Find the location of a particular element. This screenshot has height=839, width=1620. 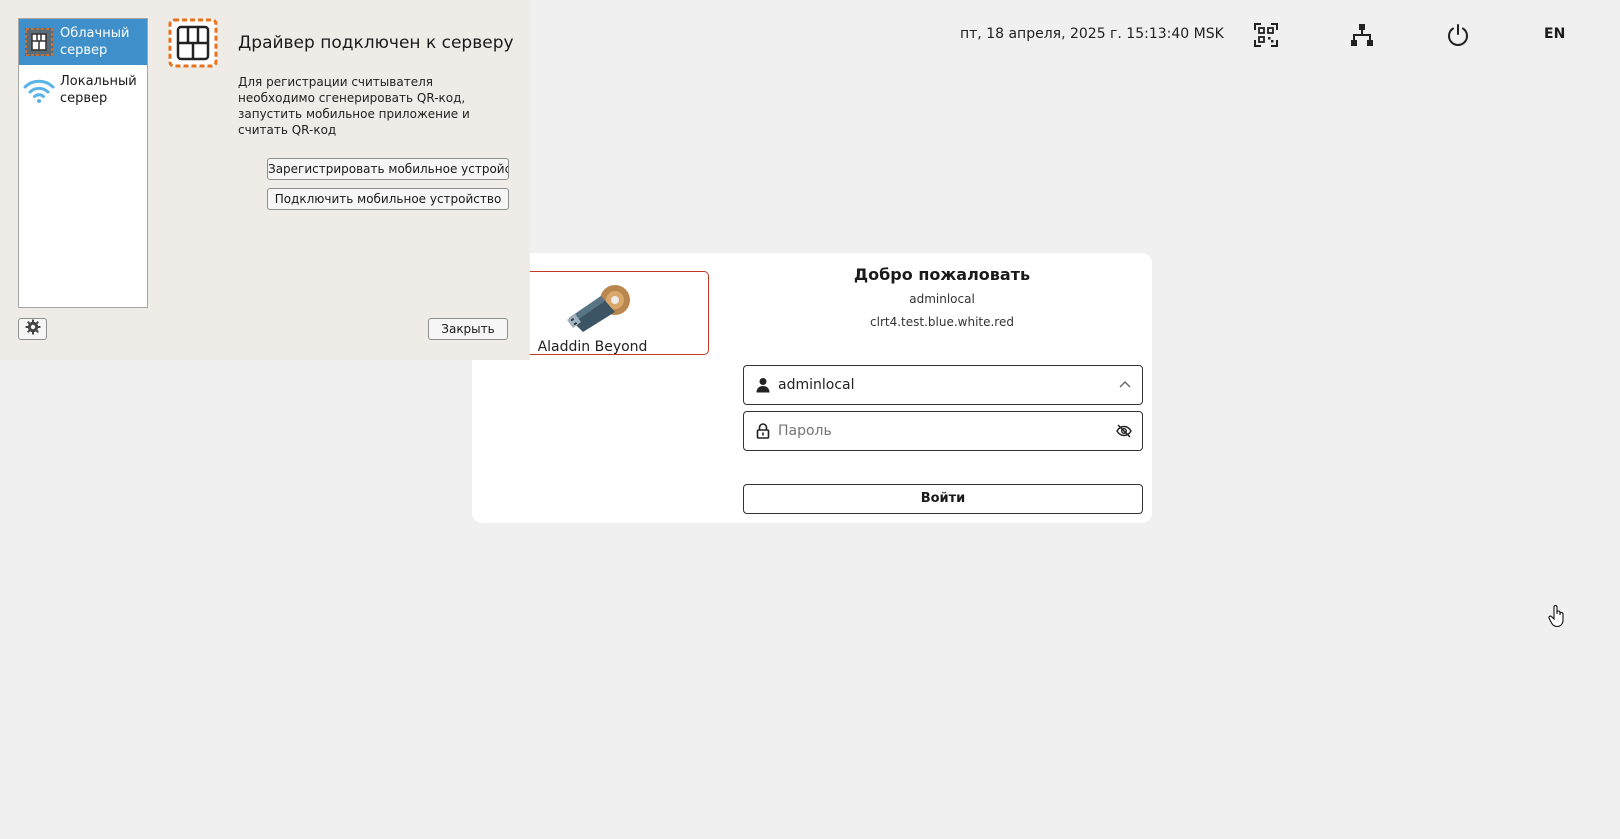

welcome-title: Добро пожаловать is located at coordinates (942, 274).